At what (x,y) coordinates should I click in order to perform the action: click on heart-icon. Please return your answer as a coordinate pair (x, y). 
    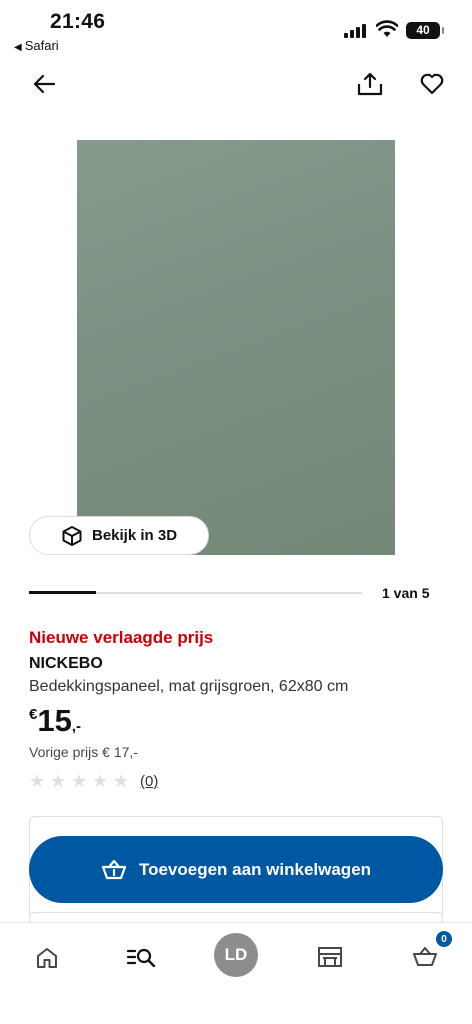
    Looking at the image, I should click on (432, 84).